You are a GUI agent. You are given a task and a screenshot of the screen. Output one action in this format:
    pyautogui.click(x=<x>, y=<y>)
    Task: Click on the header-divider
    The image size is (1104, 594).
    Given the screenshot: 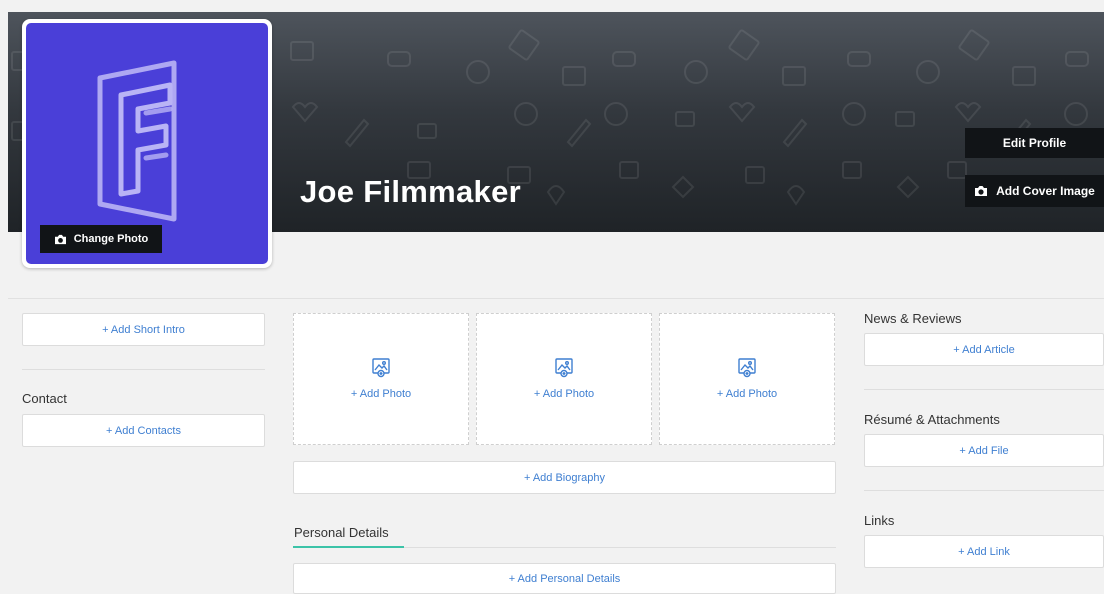 What is the action you would take?
    pyautogui.click(x=556, y=298)
    